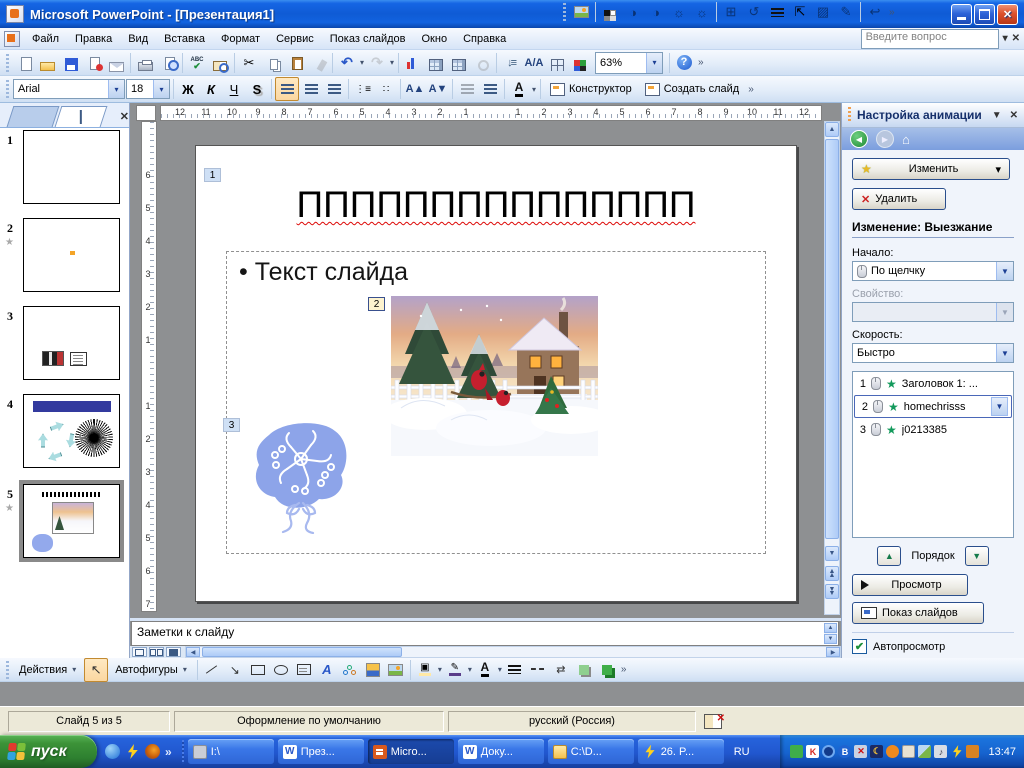  I want to click on font-dropdown-icon: ▾, so click(116, 89).